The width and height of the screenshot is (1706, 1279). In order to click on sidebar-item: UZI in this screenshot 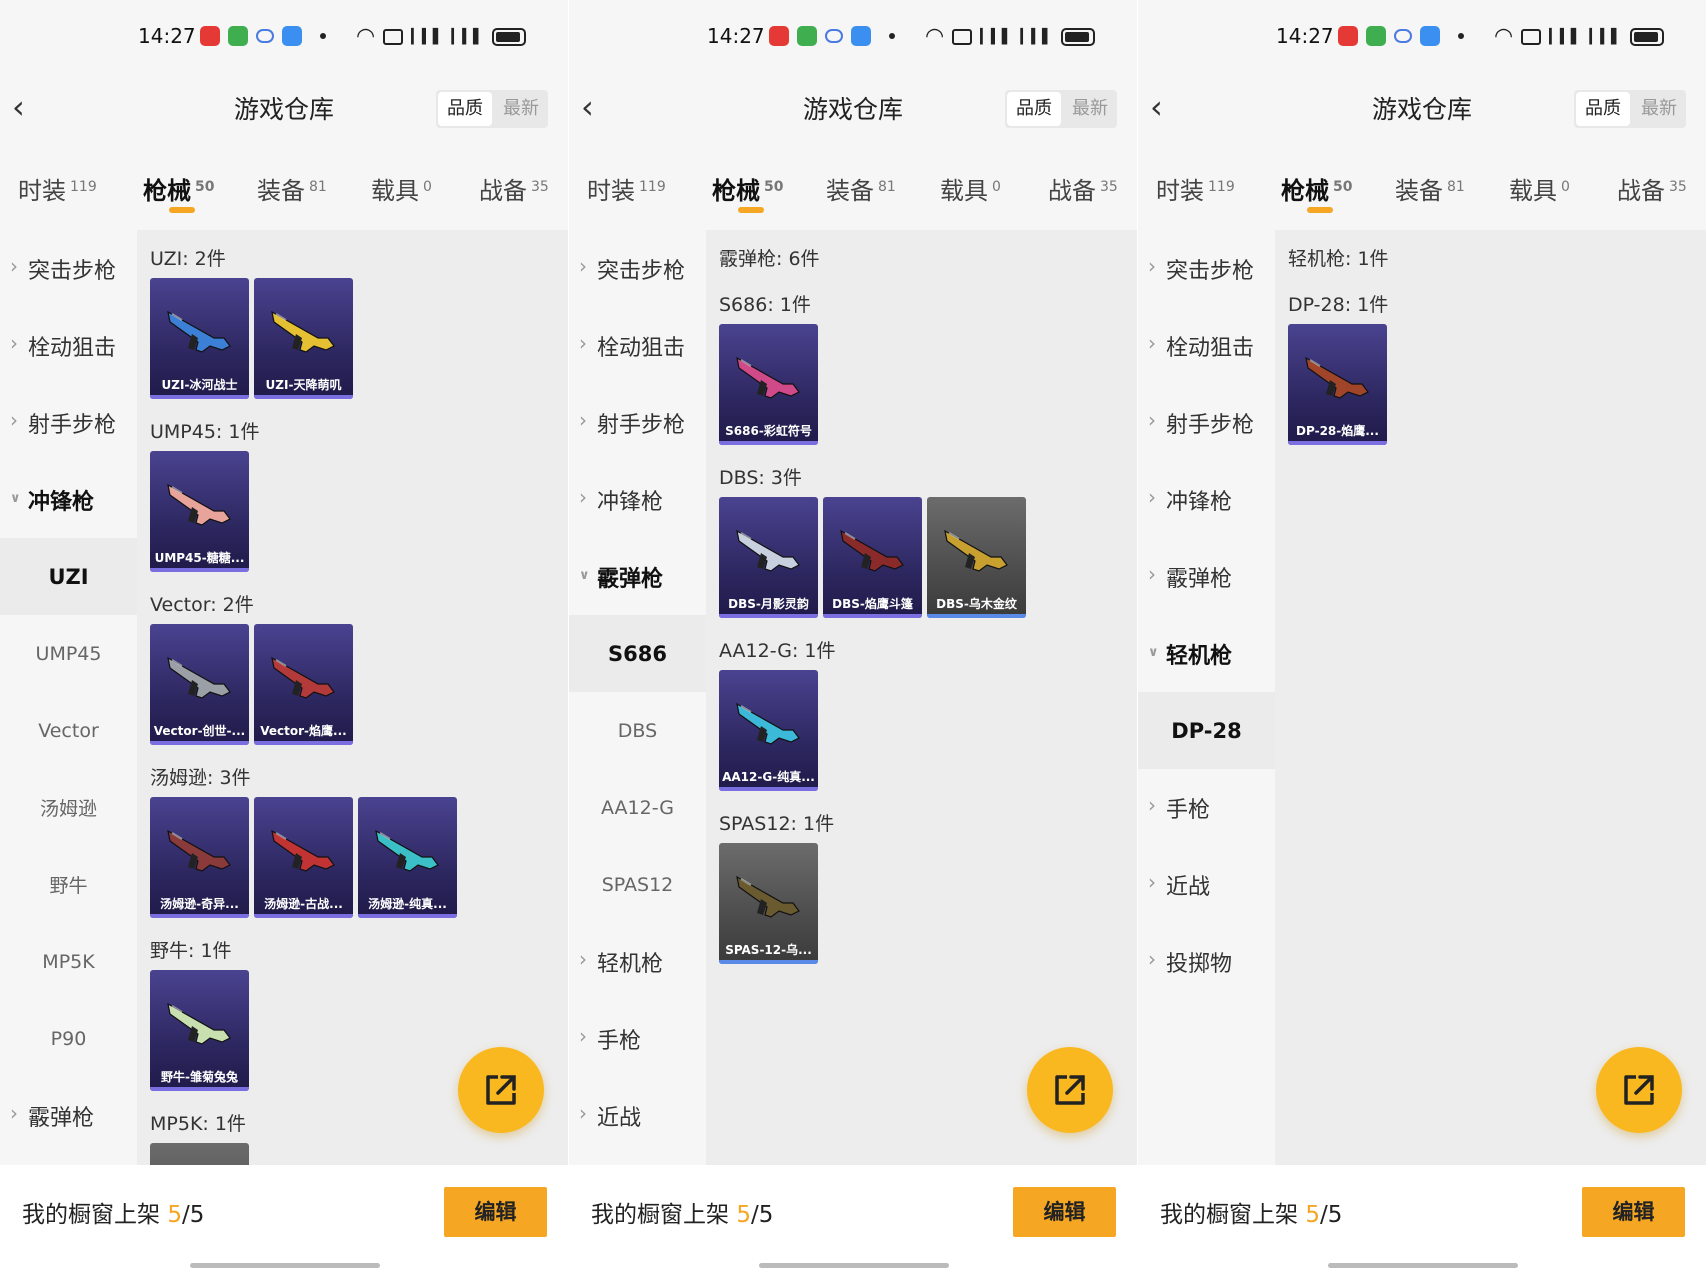, I will do `click(68, 576)`.